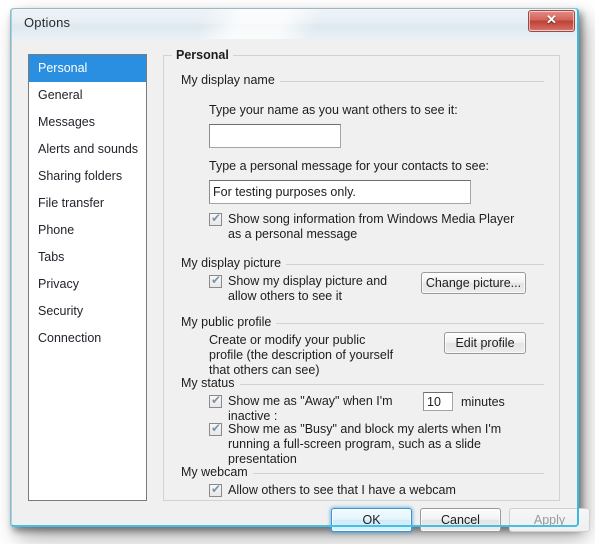 The image size is (595, 544). Describe the element at coordinates (210, 383) in the screenshot. I see `section-caption: My status` at that location.